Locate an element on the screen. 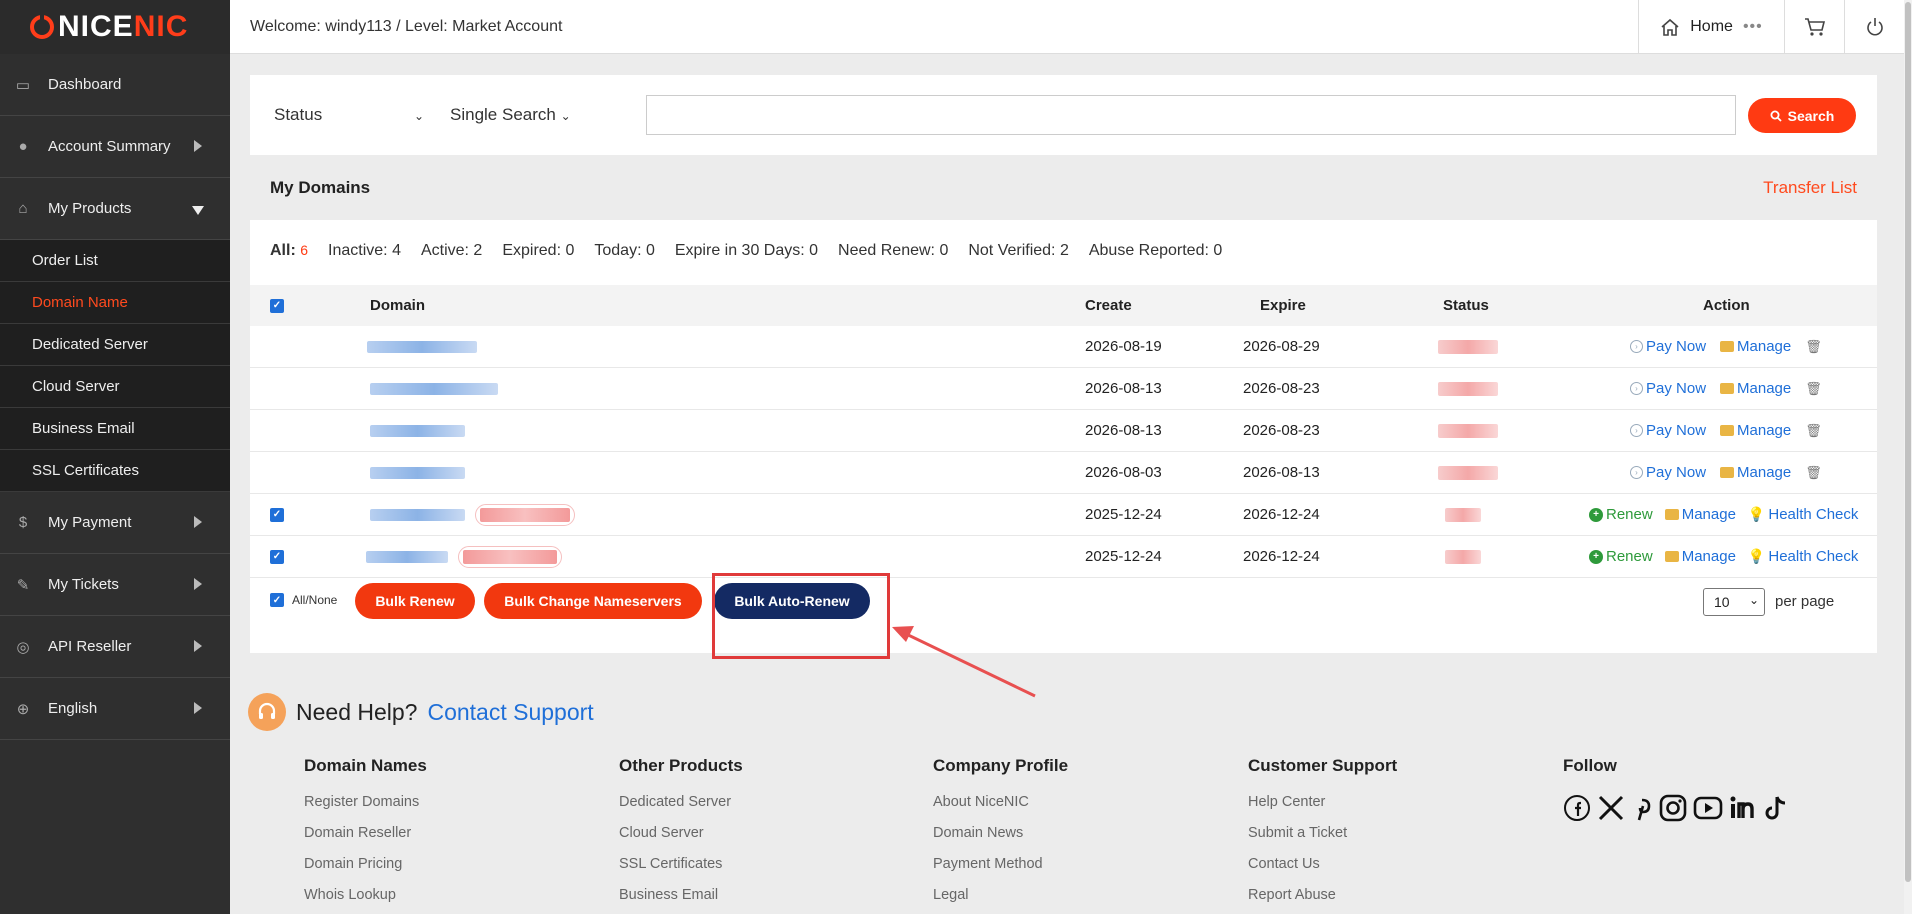 This screenshot has width=1912, height=914. filter-not-verified: Not Verified: 2 is located at coordinates (1018, 251).